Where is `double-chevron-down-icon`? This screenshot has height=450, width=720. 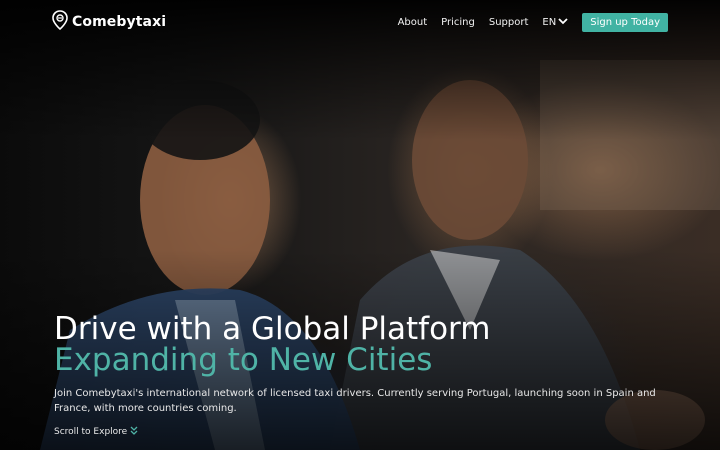 double-chevron-down-icon is located at coordinates (134, 432).